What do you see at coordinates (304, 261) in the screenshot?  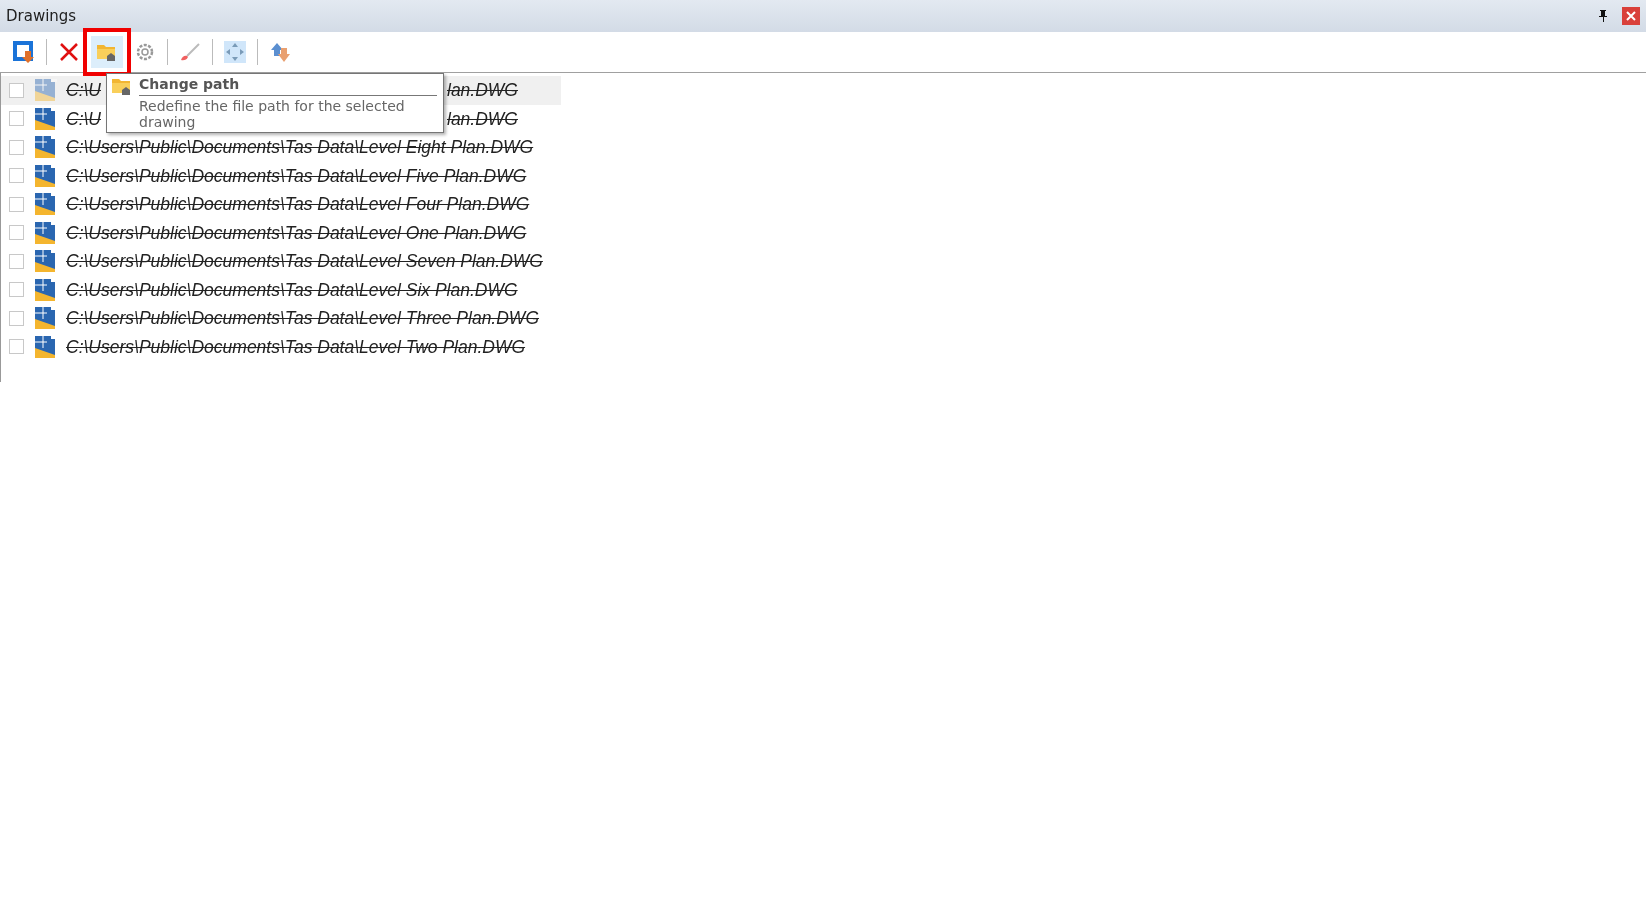 I see `drawing-path: C:\Users\Public\Documents\Tas Data\Level Seven Plan.DWG` at bounding box center [304, 261].